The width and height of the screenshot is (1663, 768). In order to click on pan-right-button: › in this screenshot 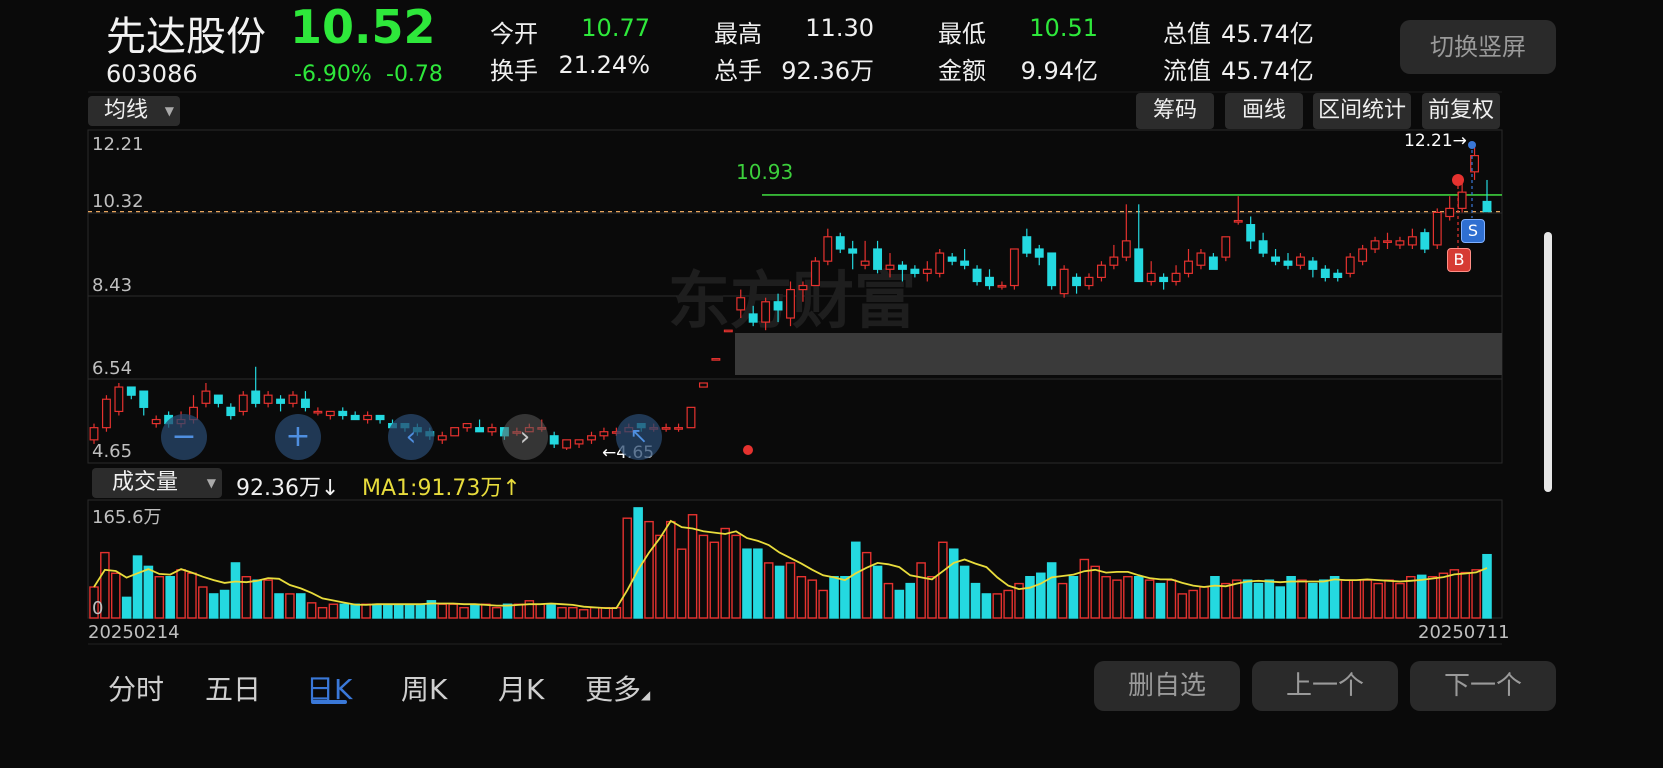, I will do `click(525, 437)`.